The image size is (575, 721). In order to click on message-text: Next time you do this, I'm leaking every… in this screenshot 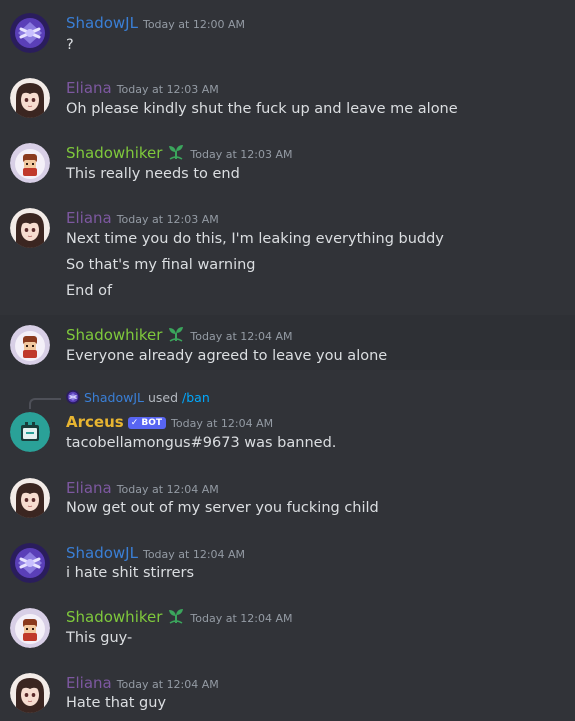, I will do `click(255, 239)`.